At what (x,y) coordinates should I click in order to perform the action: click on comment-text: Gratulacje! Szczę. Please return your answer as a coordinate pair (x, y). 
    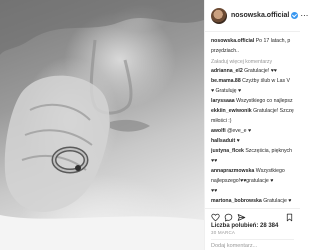
    Looking at the image, I should click on (273, 111).